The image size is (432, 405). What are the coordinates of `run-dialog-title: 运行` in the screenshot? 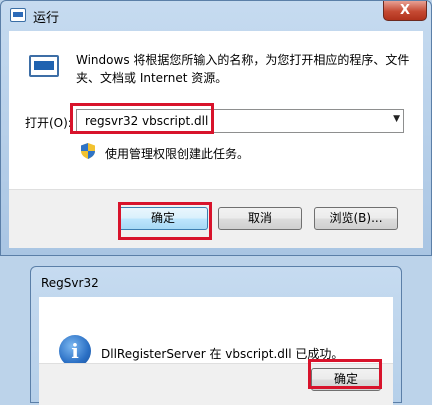 It's located at (46, 18).